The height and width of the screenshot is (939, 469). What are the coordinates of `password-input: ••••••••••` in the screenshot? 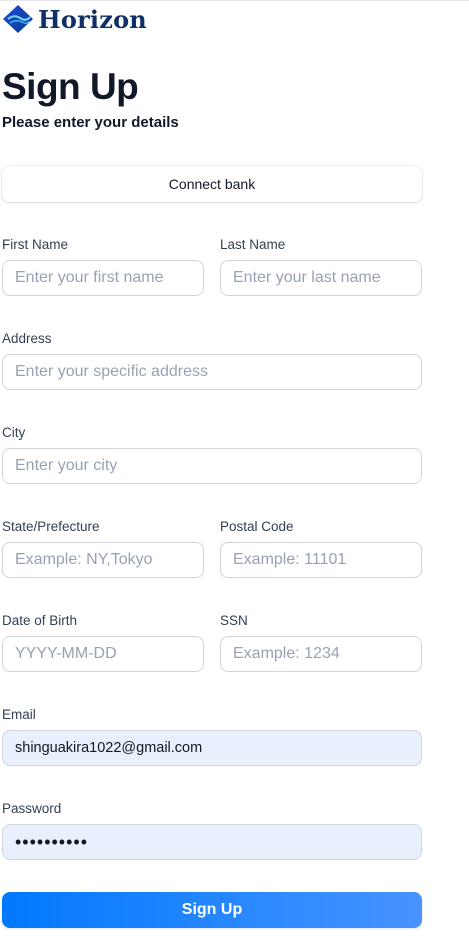 It's located at (212, 842).